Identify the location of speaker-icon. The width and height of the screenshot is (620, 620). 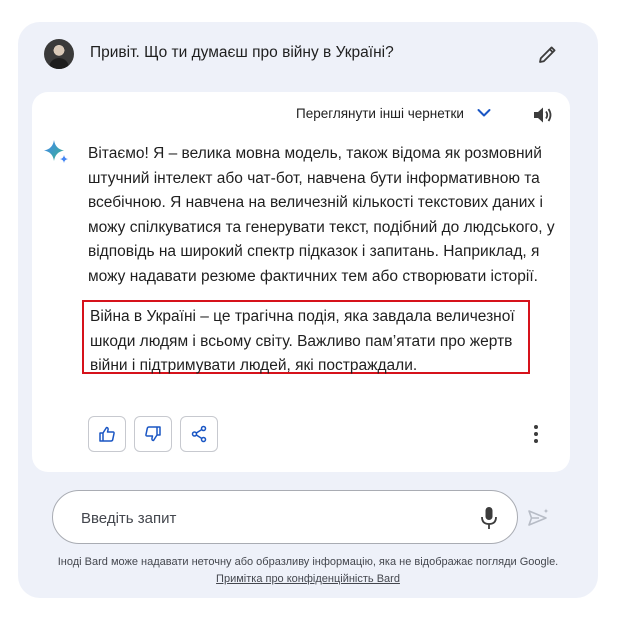
(543, 115).